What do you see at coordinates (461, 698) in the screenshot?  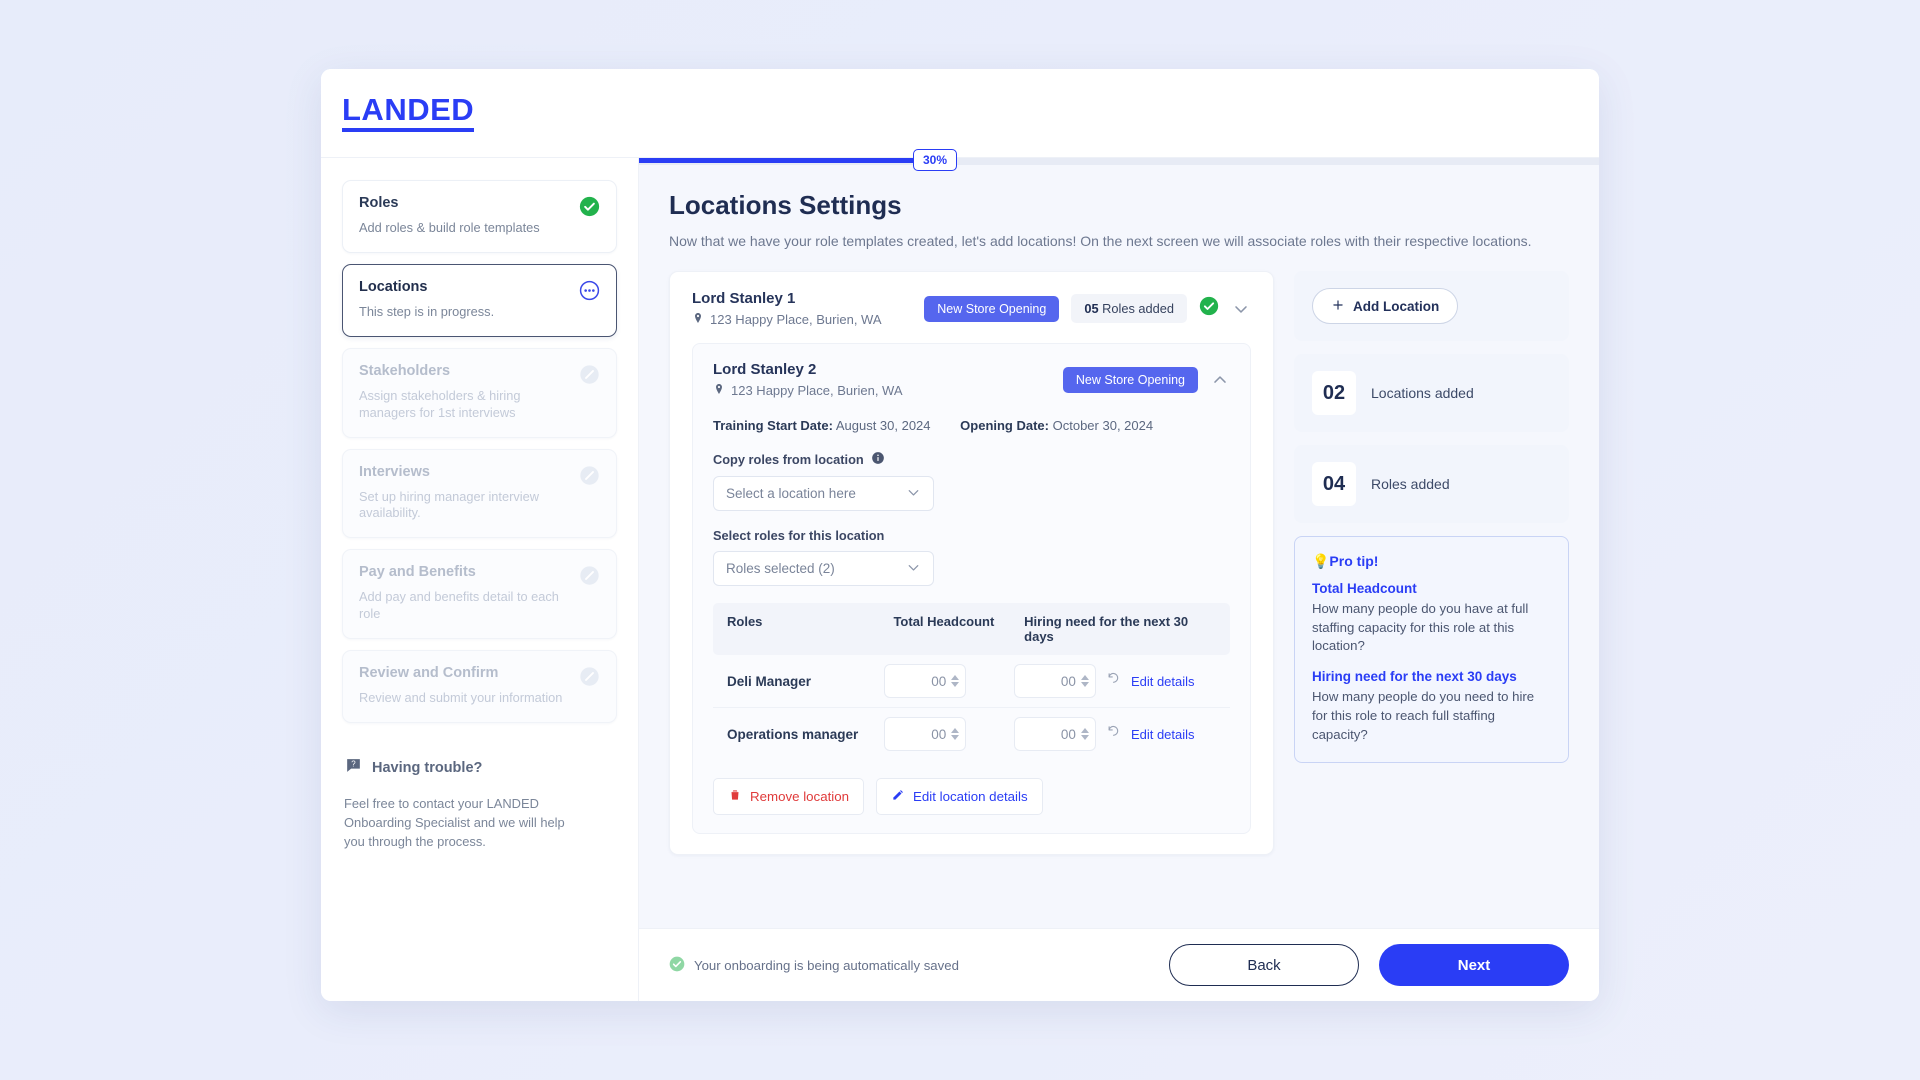 I see `step-description: Review and submit your information` at bounding box center [461, 698].